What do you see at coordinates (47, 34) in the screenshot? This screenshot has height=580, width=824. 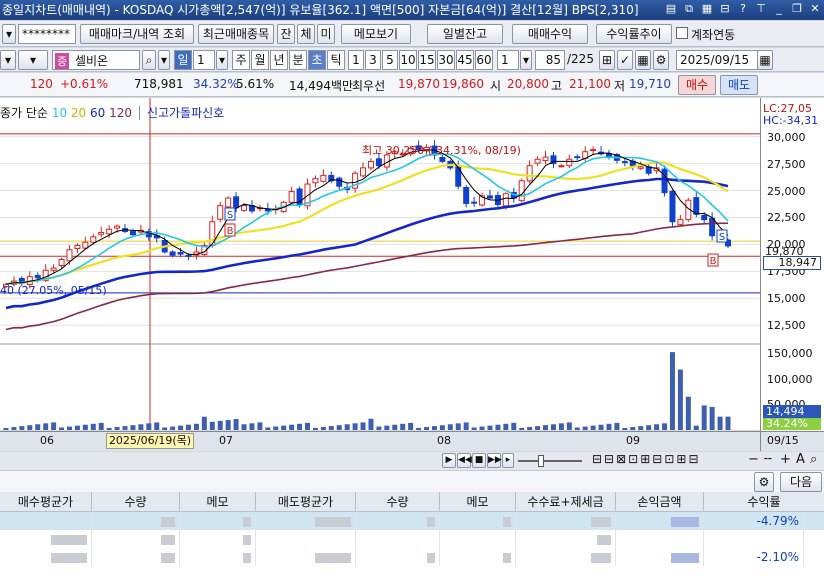 I see `account-field: ********` at bounding box center [47, 34].